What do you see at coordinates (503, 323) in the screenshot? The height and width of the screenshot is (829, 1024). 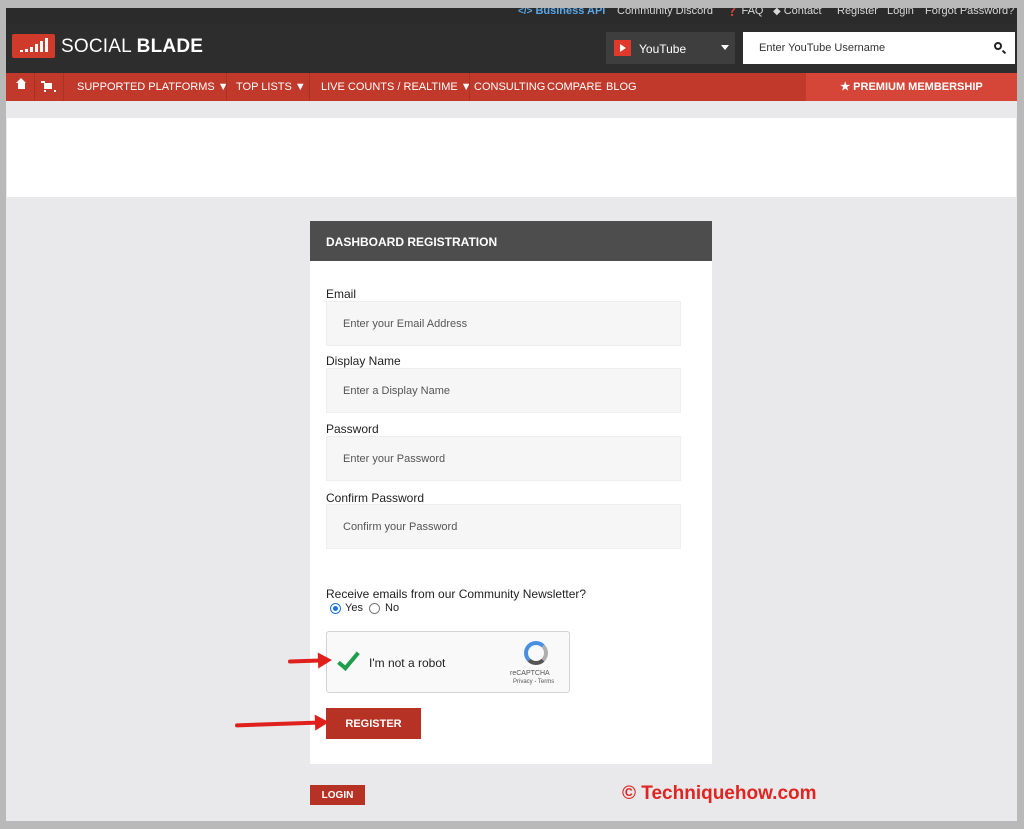 I see `email-field` at bounding box center [503, 323].